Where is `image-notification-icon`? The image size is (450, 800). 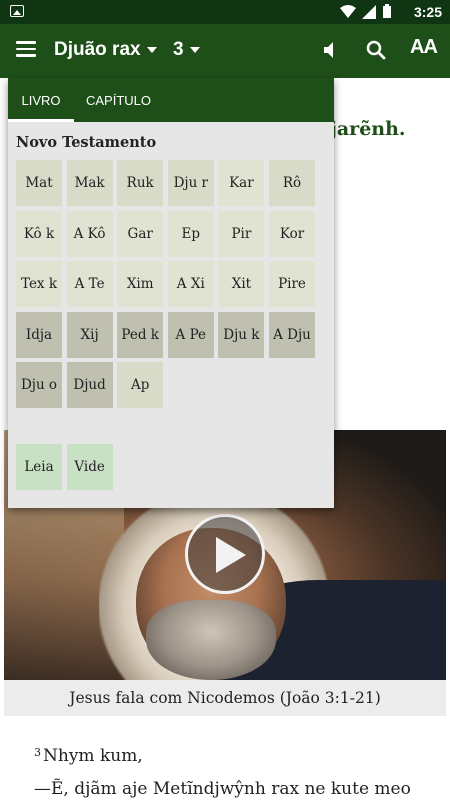 image-notification-icon is located at coordinates (17, 11).